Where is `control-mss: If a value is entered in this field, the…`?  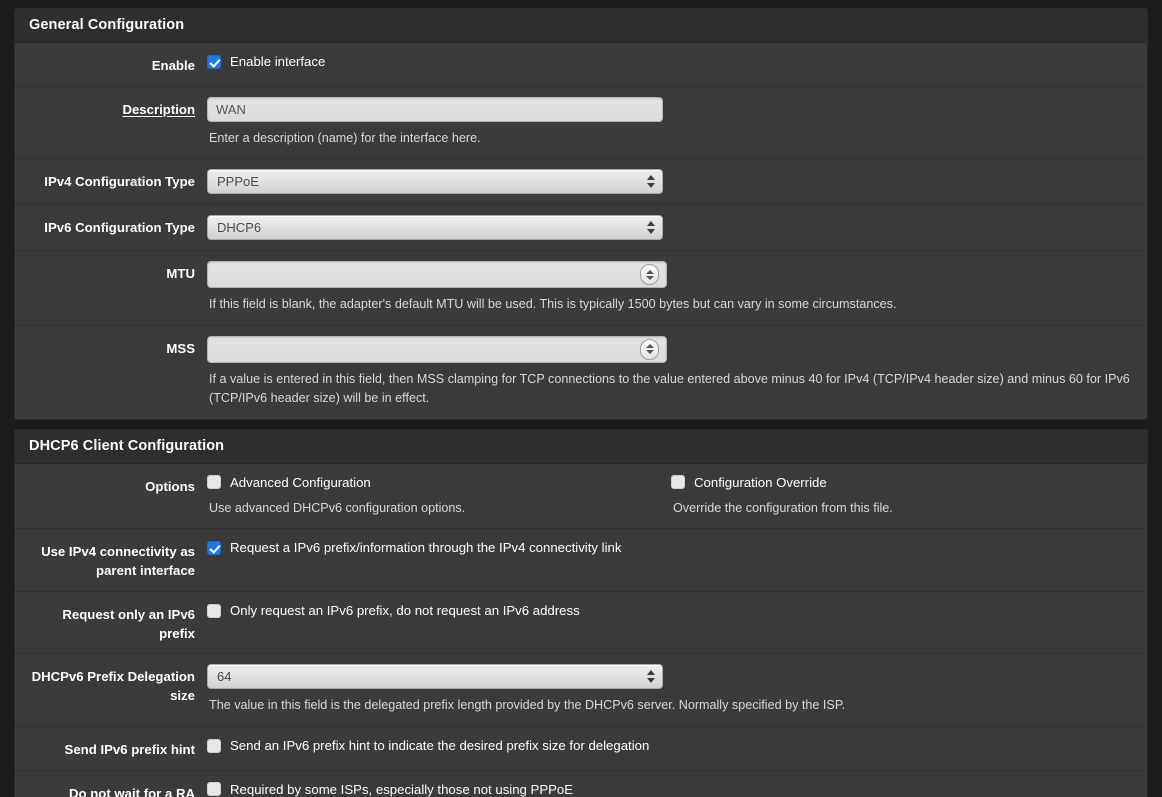
control-mss: If a value is entered in this field, the… is located at coordinates (677, 372).